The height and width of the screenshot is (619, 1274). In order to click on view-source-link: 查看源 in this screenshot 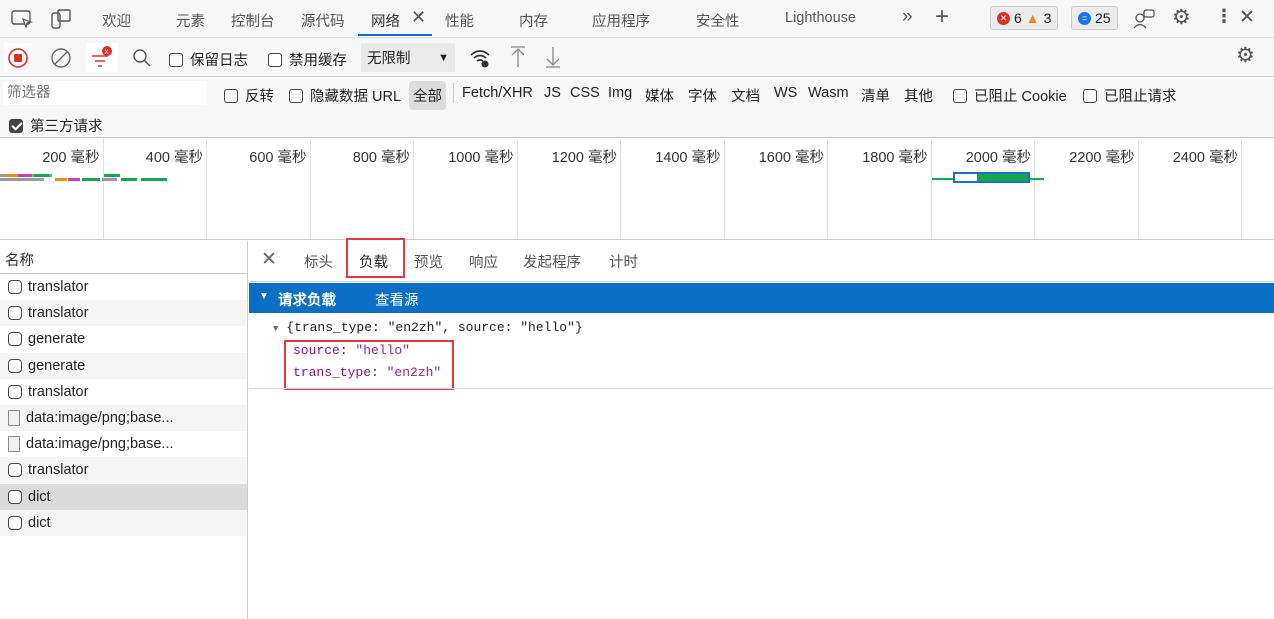, I will do `click(397, 299)`.